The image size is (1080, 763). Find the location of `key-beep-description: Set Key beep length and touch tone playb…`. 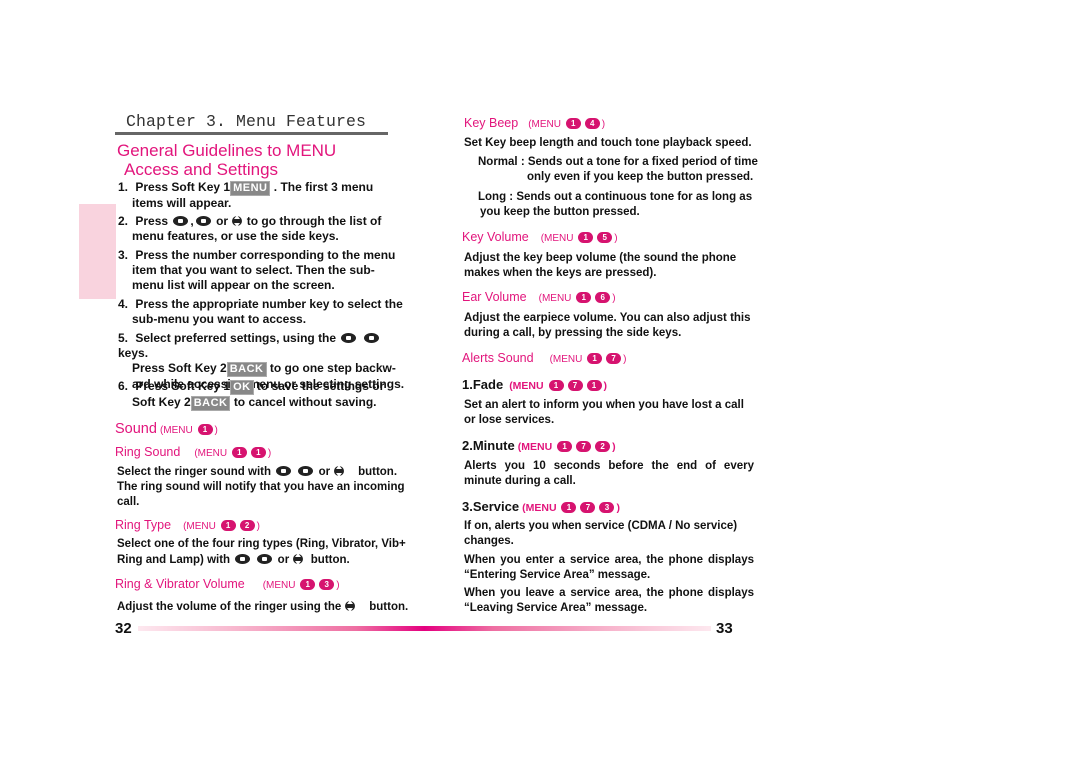

key-beep-description: Set Key beep length and touch tone playb… is located at coordinates (608, 143).